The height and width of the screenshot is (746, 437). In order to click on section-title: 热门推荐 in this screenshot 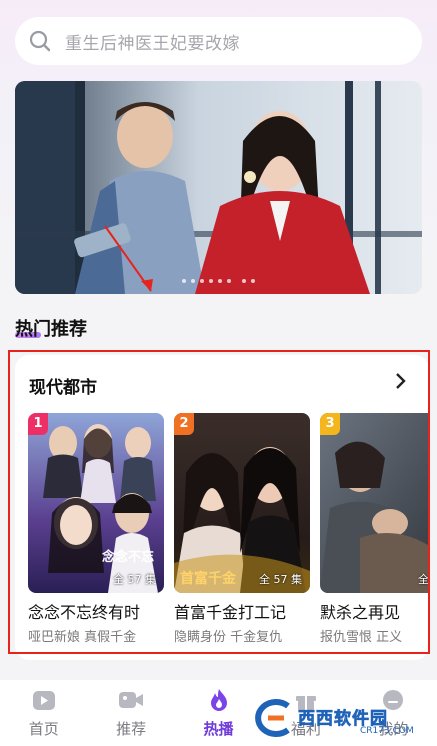, I will do `click(51, 329)`.